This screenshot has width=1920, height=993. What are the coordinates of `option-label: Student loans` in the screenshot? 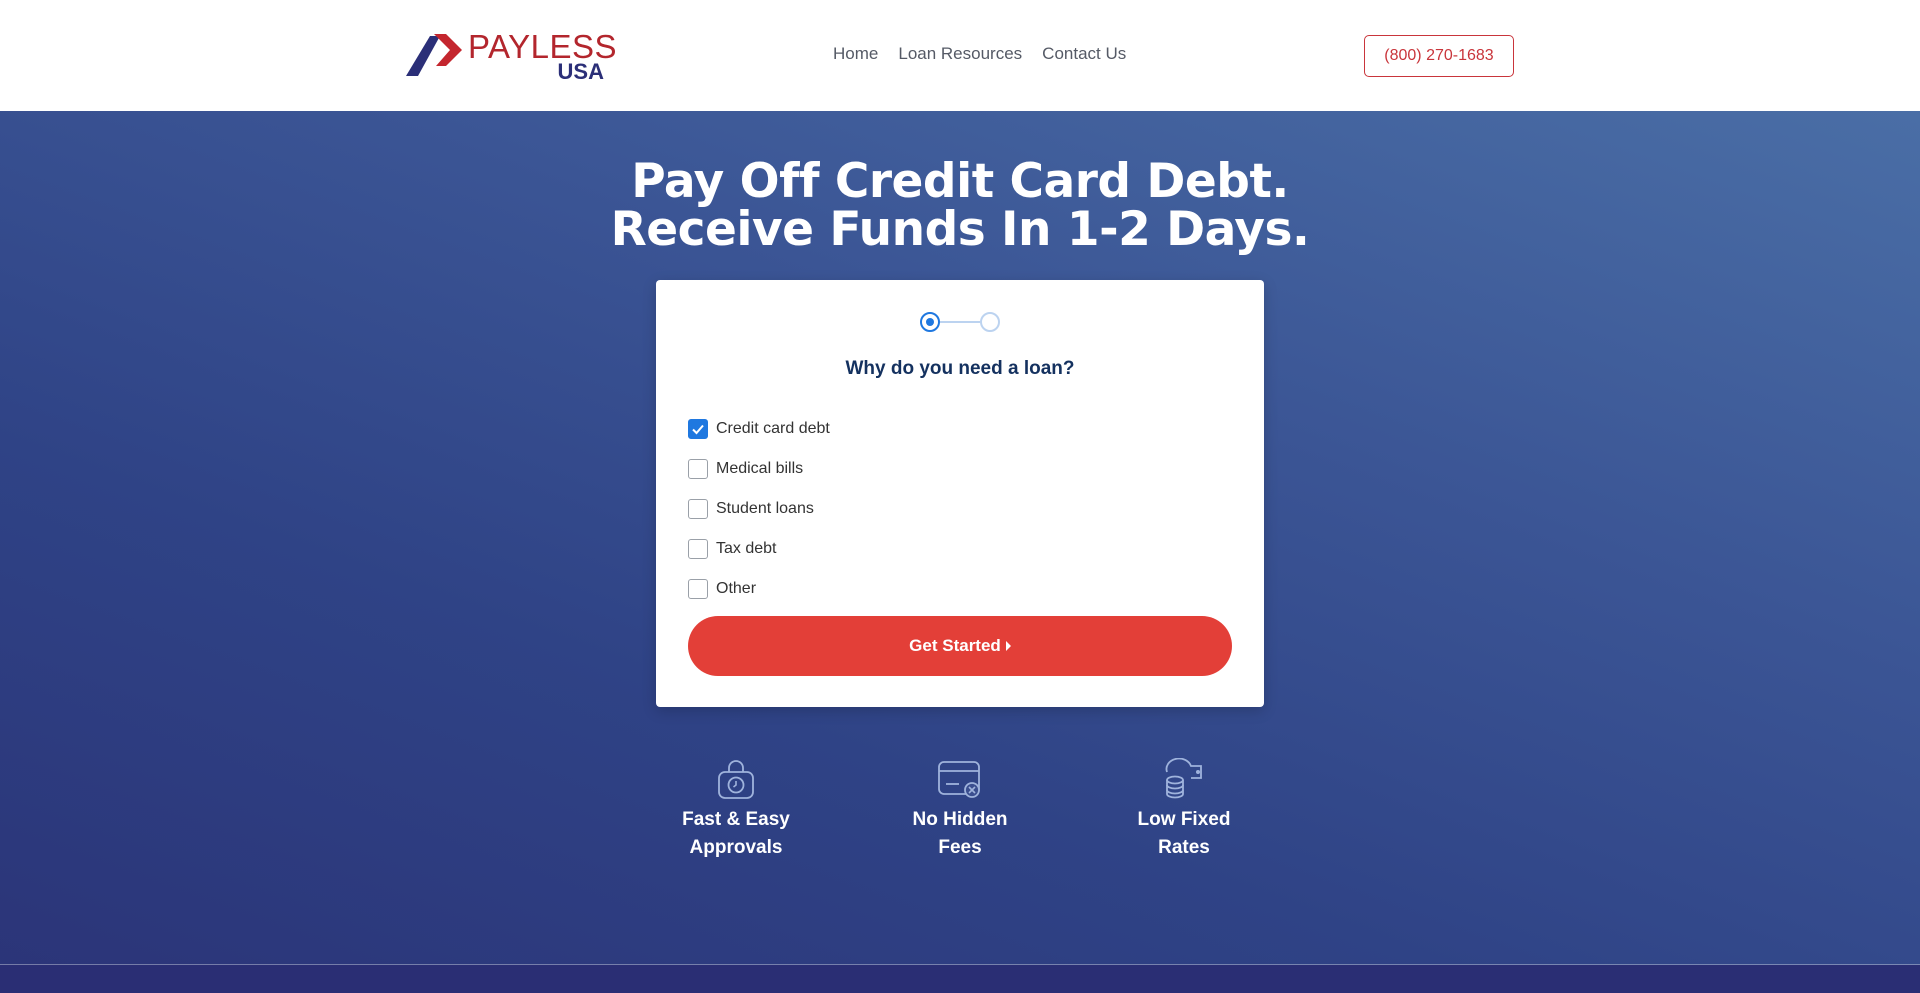 It's located at (765, 508).